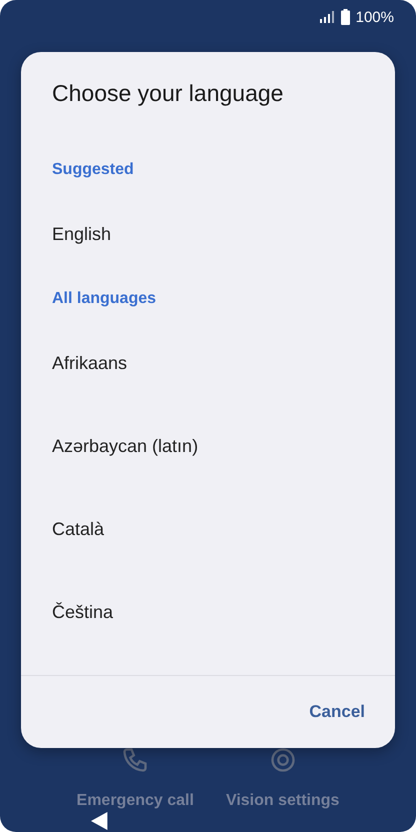 This screenshot has height=832, width=416. What do you see at coordinates (208, 363) in the screenshot?
I see `language-item: Afrikaans` at bounding box center [208, 363].